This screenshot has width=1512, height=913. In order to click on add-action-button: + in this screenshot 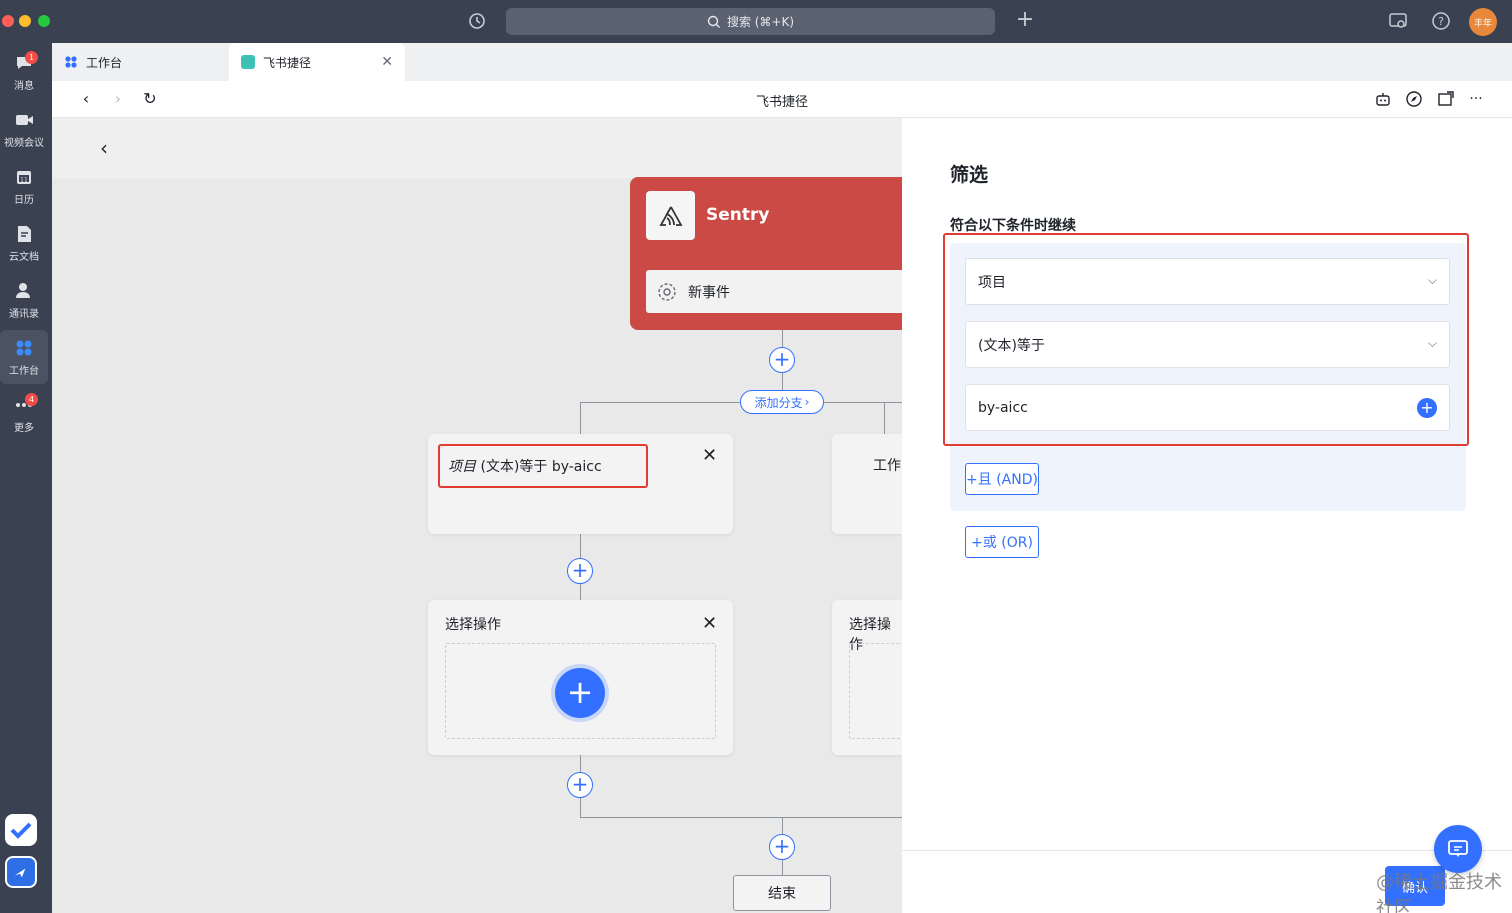, I will do `click(580, 693)`.